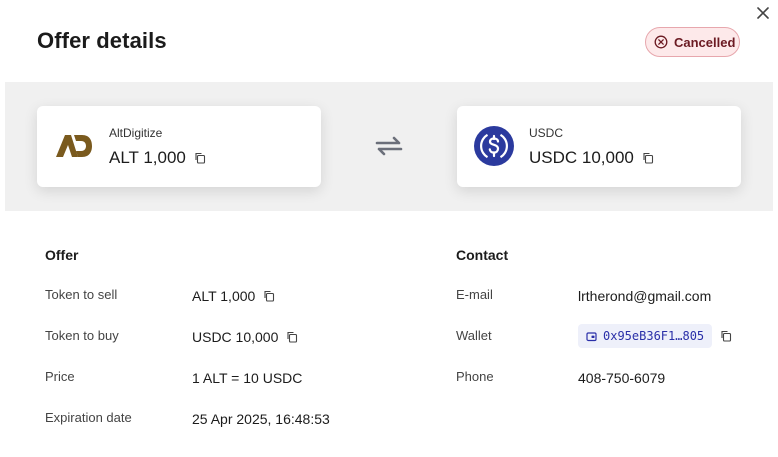 This screenshot has height=457, width=778. What do you see at coordinates (224, 296) in the screenshot?
I see `token-to-sell-text: ALT 1,000` at bounding box center [224, 296].